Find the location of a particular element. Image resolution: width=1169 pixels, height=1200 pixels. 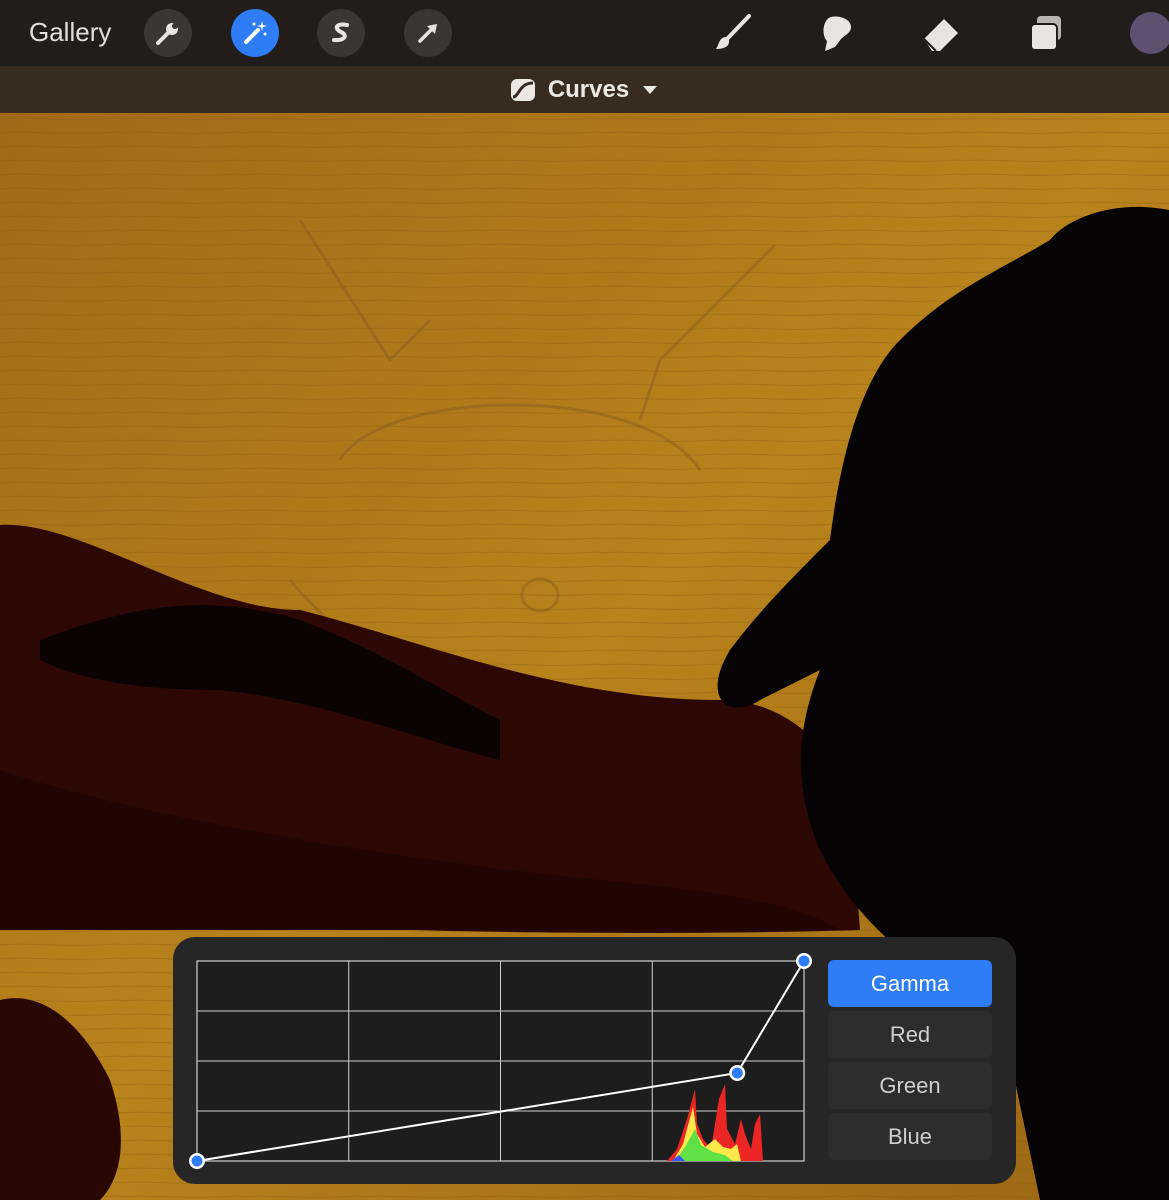

channel-button-green: Green is located at coordinates (910, 1085).